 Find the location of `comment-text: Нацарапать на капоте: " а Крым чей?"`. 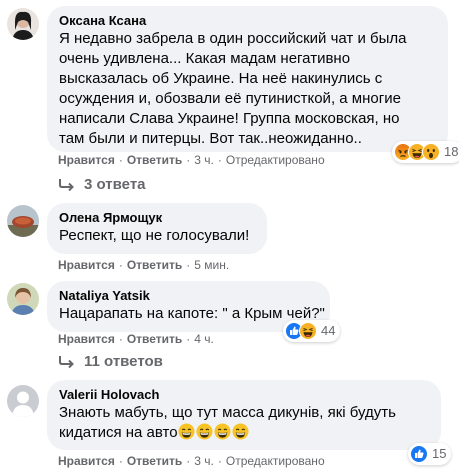

comment-text: Нацарапать на капоте: " а Крым чей?" is located at coordinates (192, 314).